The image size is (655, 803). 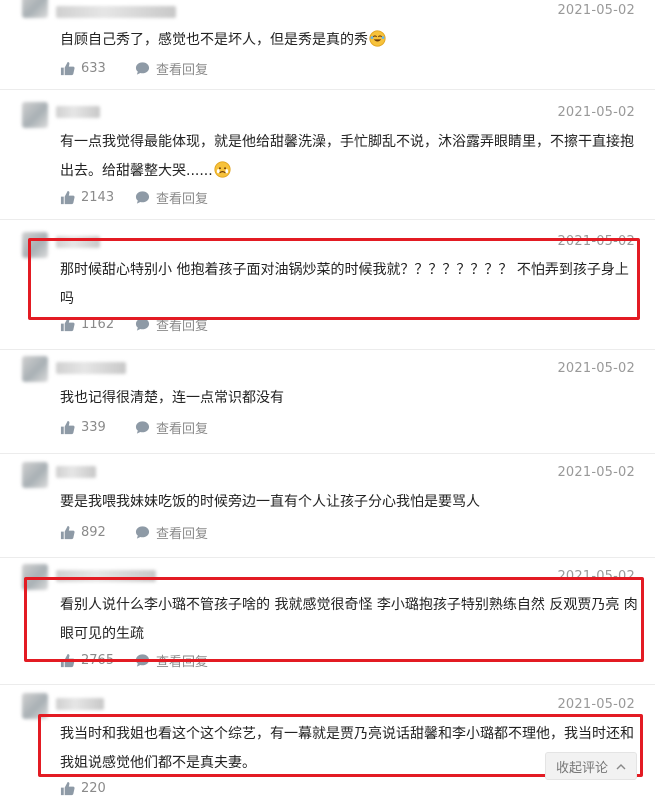 I want to click on collapse-comments-label: 收起评论, so click(x=581, y=768).